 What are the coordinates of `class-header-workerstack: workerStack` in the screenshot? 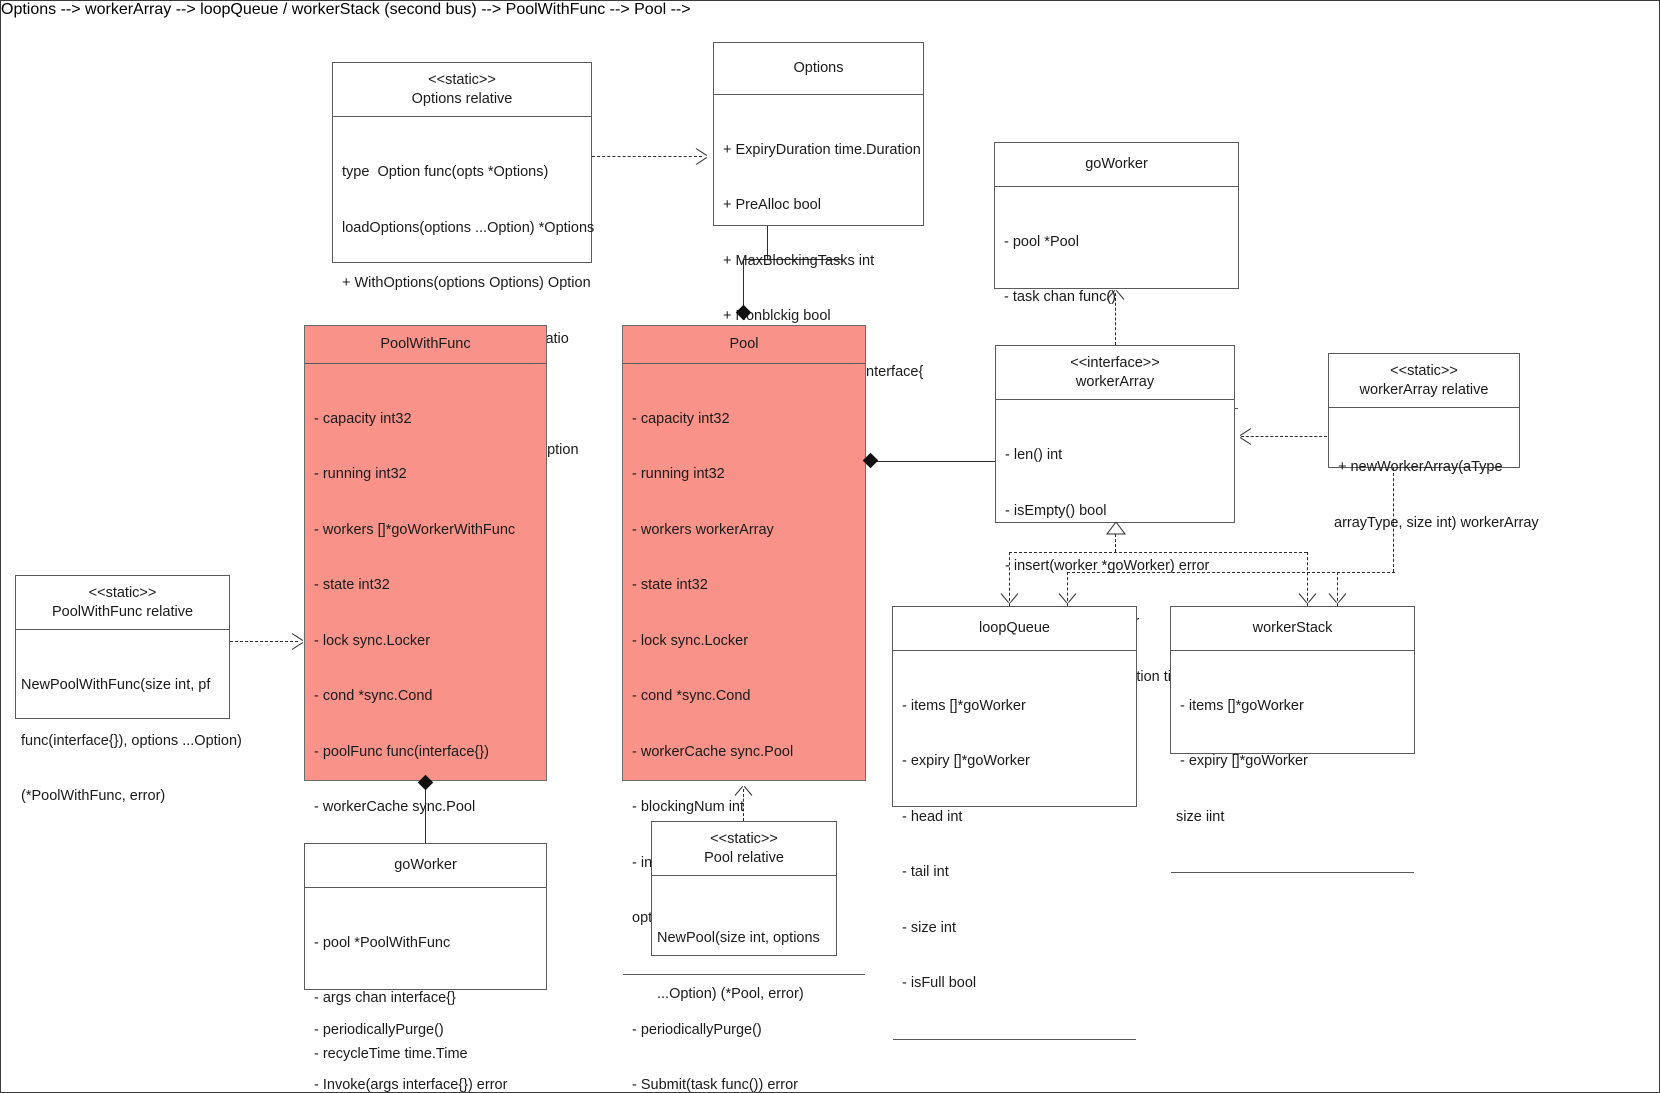 It's located at (1292, 629).